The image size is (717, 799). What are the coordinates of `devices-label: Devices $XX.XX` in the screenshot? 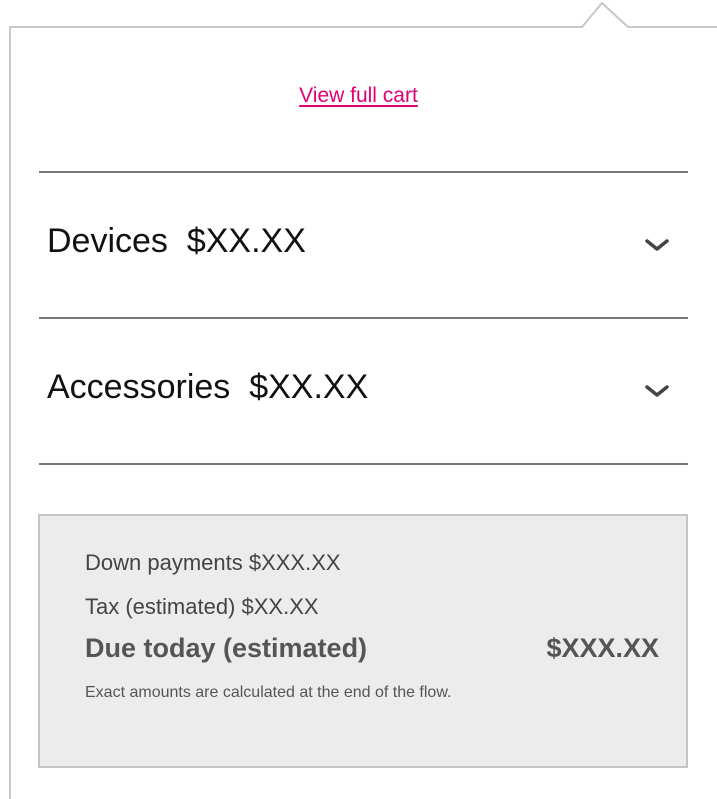 It's located at (176, 241).